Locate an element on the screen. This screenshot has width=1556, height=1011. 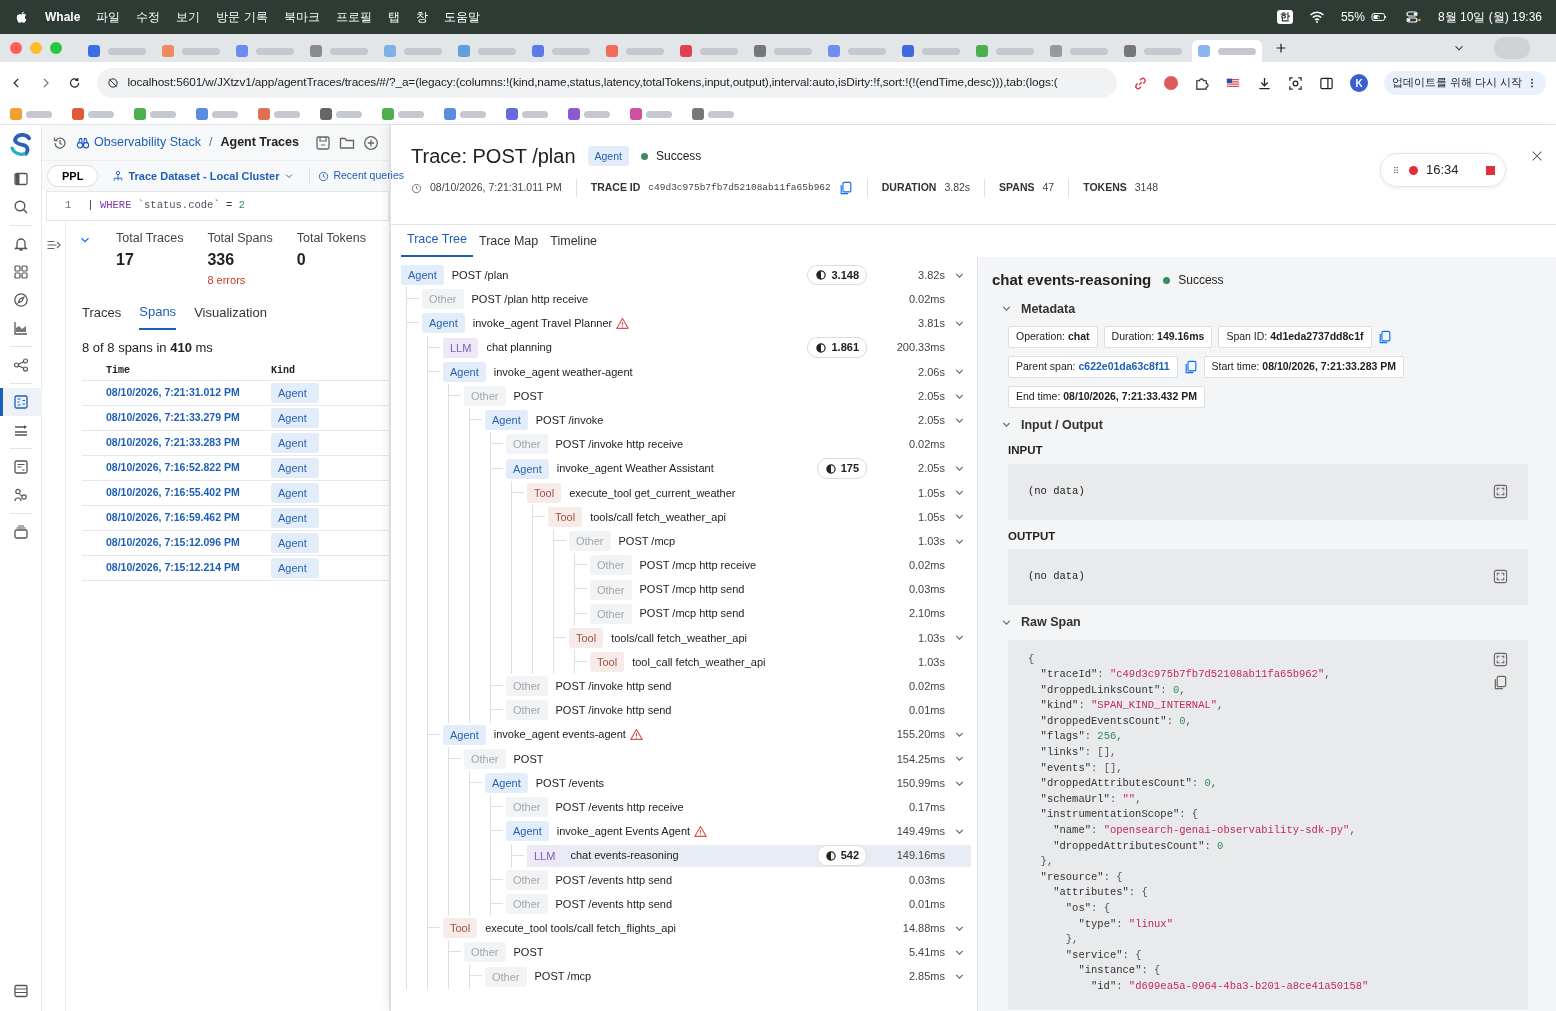
flag-icon is located at coordinates (1233, 83).